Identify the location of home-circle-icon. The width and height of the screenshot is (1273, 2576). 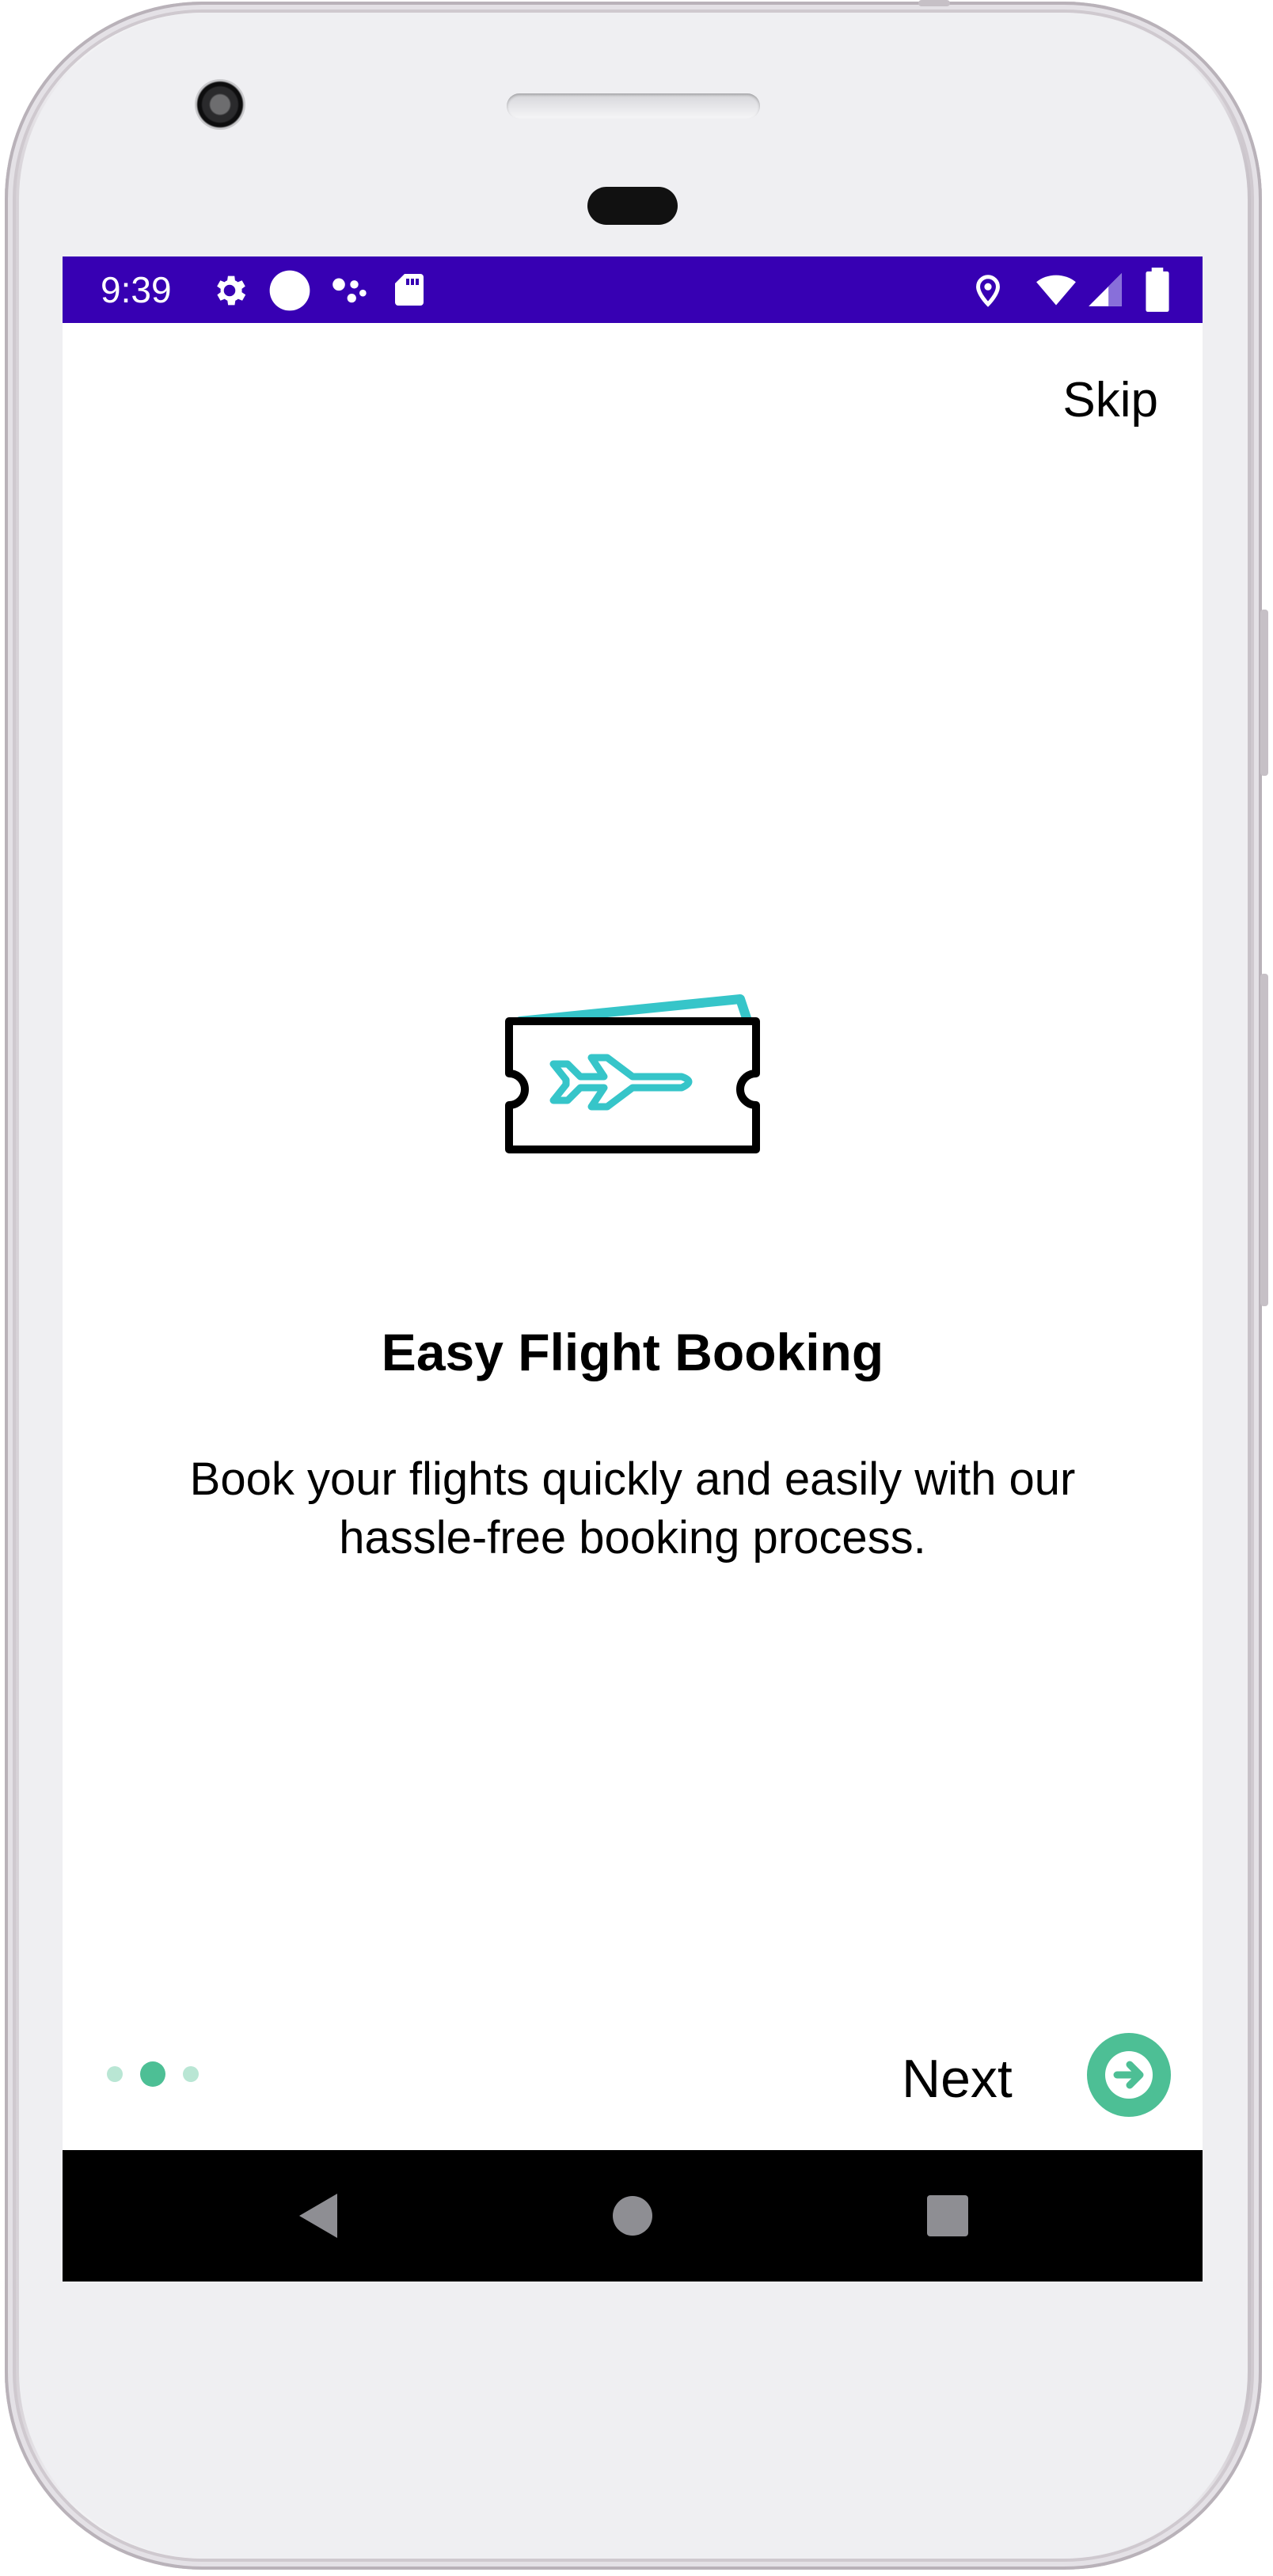
(632, 2215).